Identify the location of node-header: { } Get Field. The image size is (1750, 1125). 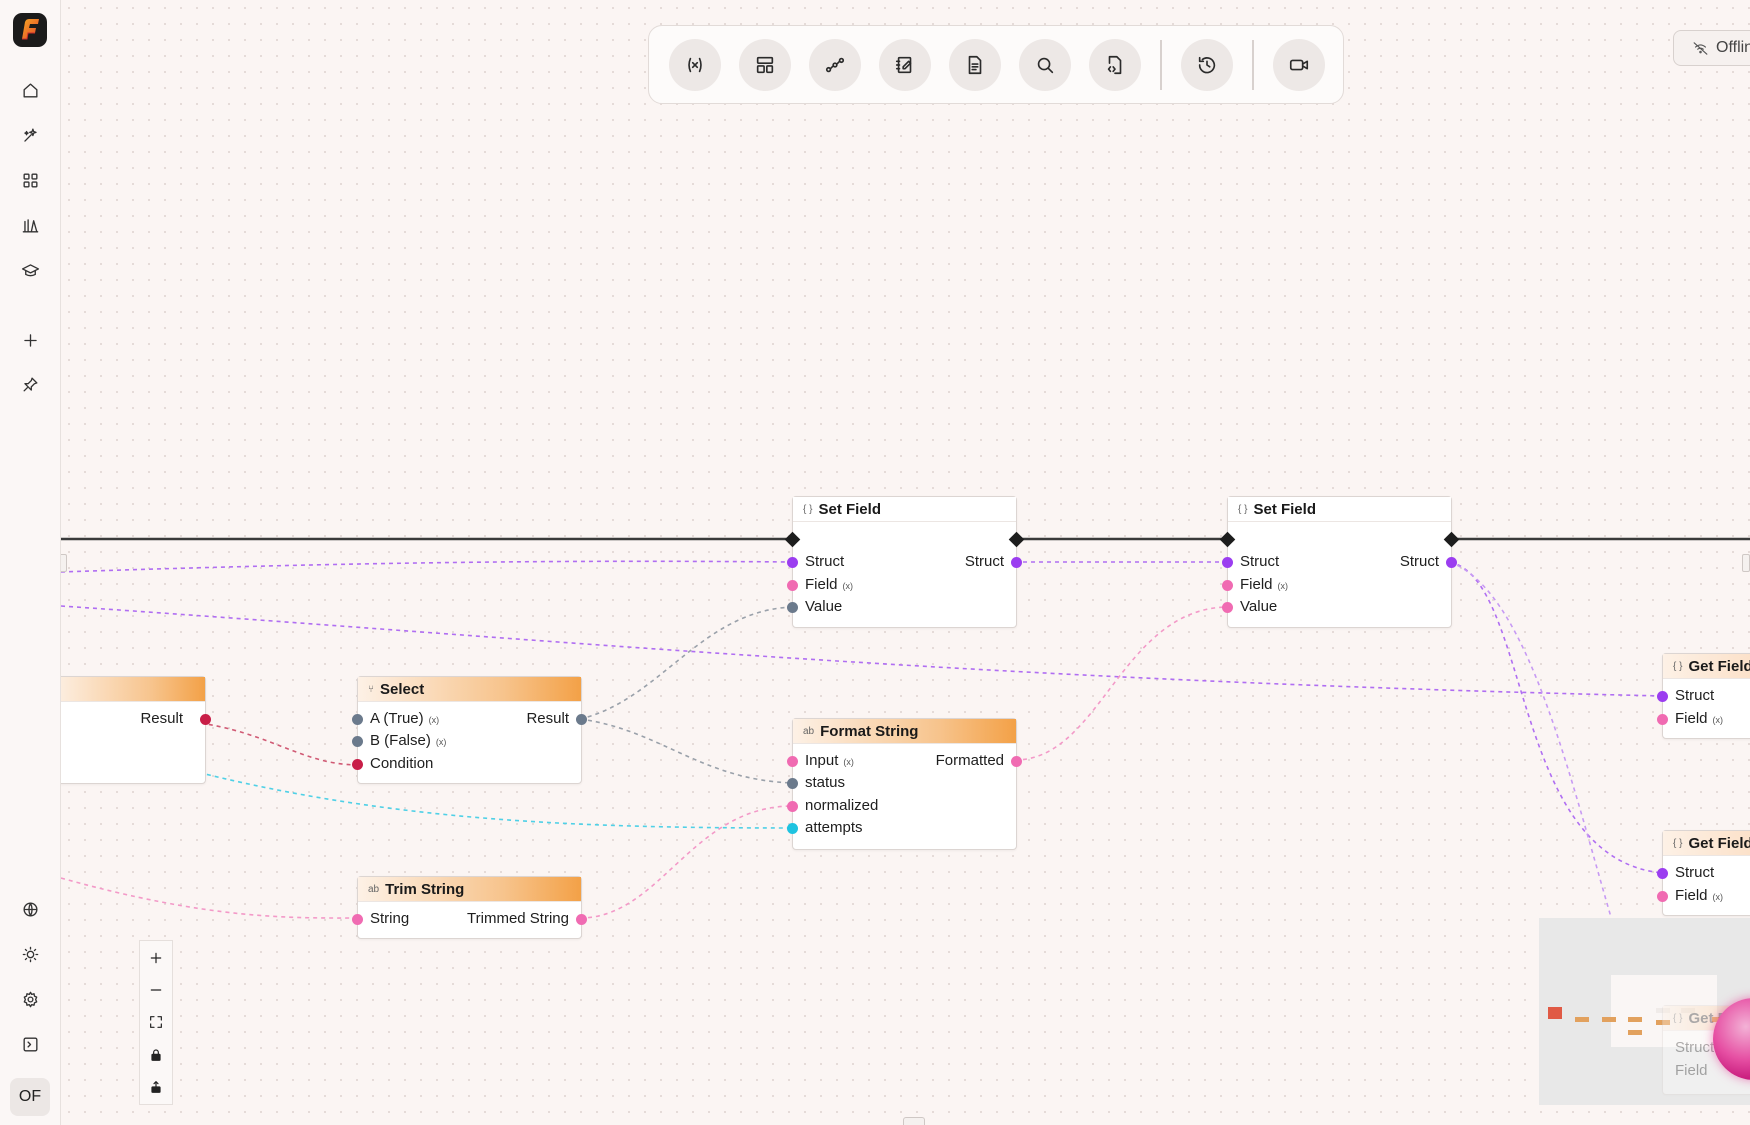
(1706, 843).